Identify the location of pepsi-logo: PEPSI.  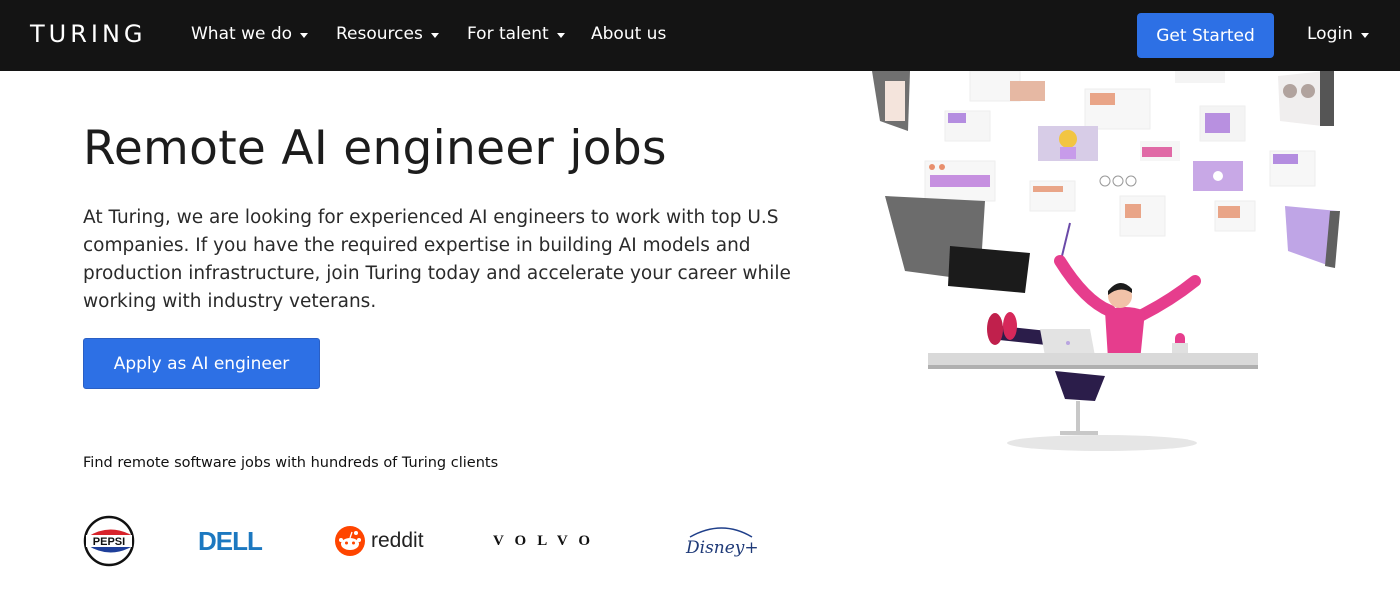
(109, 541).